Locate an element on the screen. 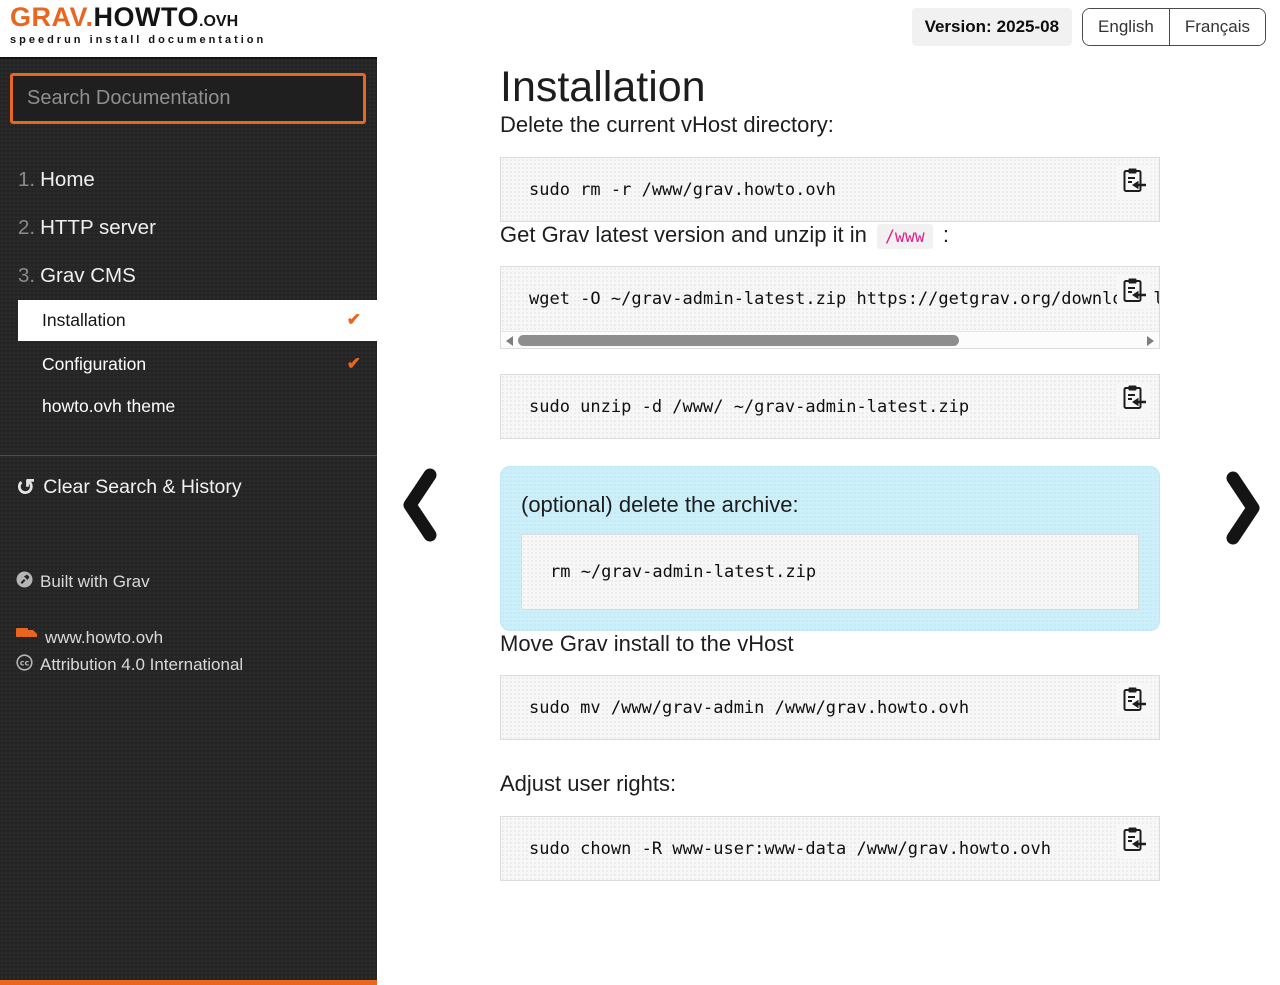 The image size is (1280, 985). howto-ovh-link: www.howto.ovh is located at coordinates (129, 637).